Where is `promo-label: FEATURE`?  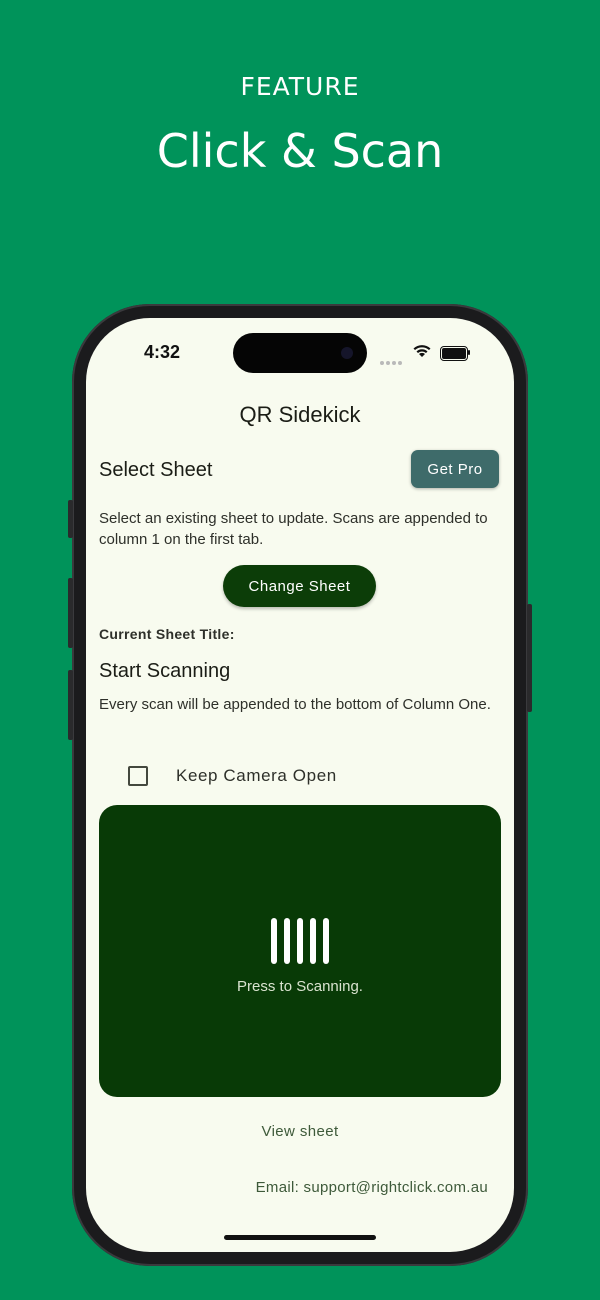
promo-label: FEATURE is located at coordinates (300, 86).